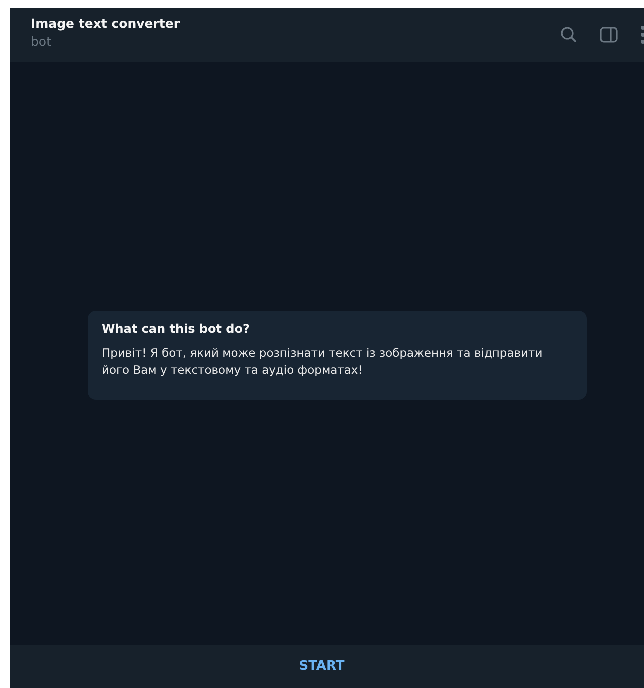 Image resolution: width=644 pixels, height=688 pixels. What do you see at coordinates (323, 362) in the screenshot?
I see `info-card-text: Привіт! Я бот, який може розпізнати текст із зображення та відправити його Вам у текстовому та аудіо форматах!` at bounding box center [323, 362].